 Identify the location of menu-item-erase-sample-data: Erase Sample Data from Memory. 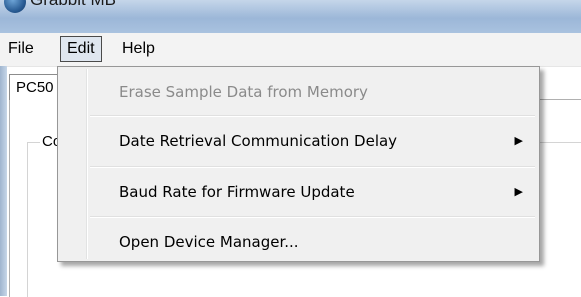
(298, 92).